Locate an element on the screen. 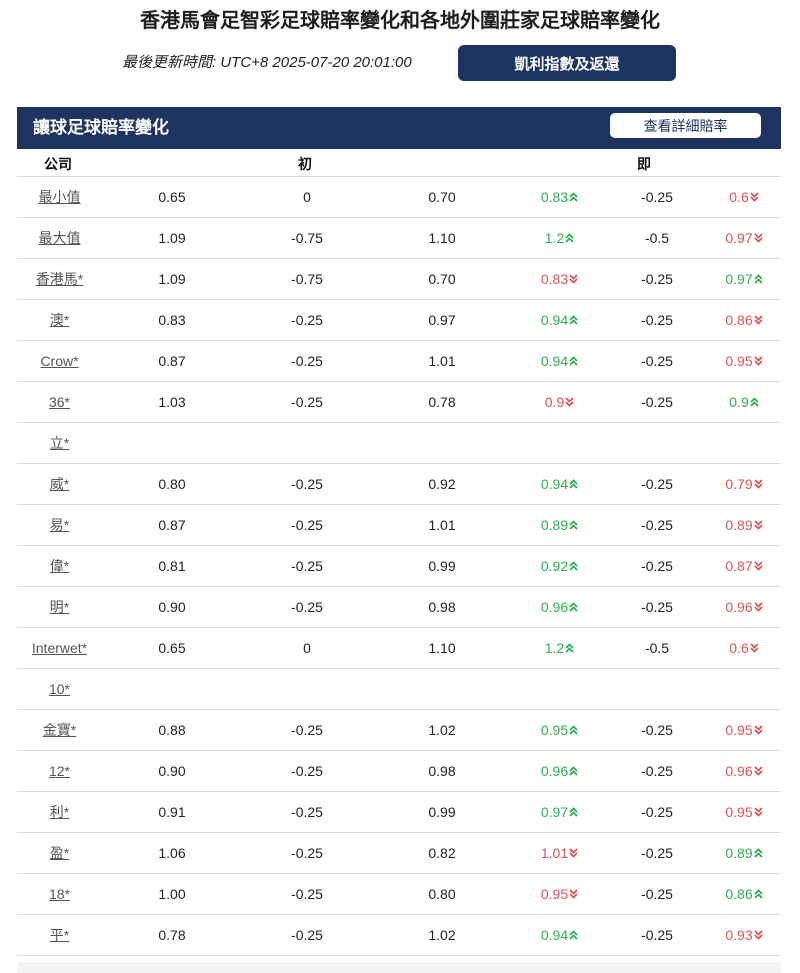 The image size is (800, 973). initial-away-odds: 0.82 is located at coordinates (442, 853).